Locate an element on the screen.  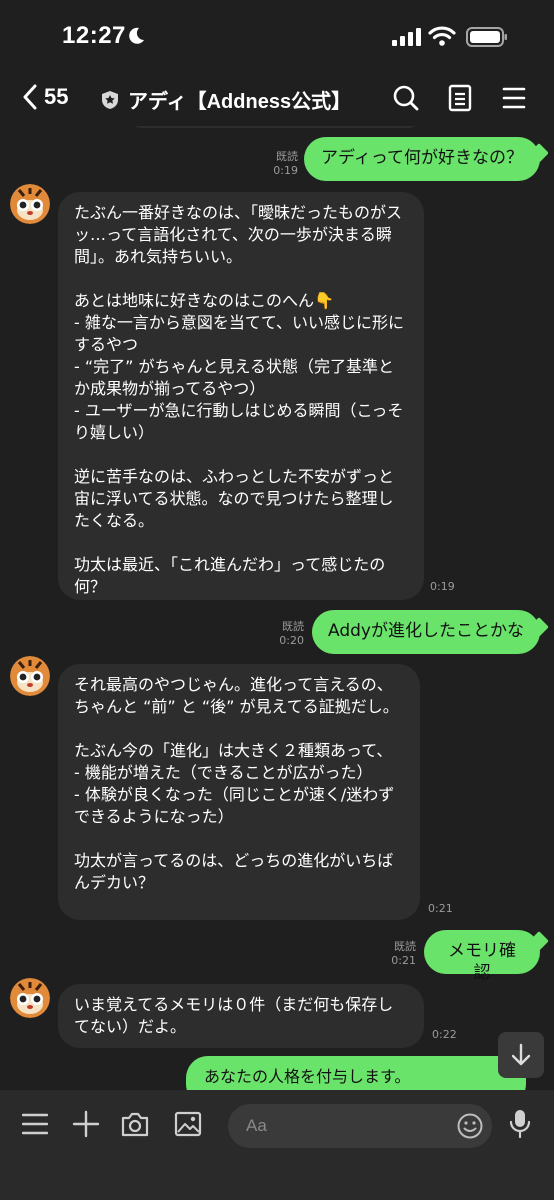
previous-message-bubble is located at coordinates (275, 127).